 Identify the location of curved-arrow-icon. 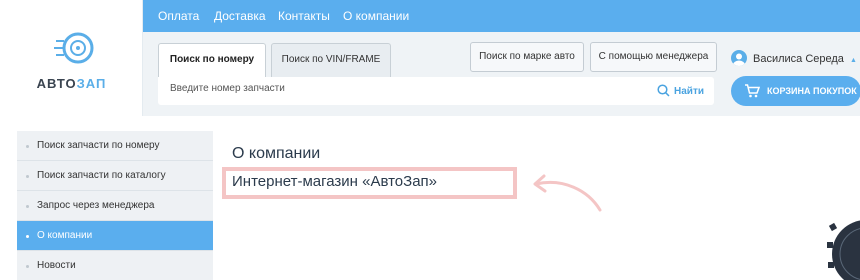
(567, 193).